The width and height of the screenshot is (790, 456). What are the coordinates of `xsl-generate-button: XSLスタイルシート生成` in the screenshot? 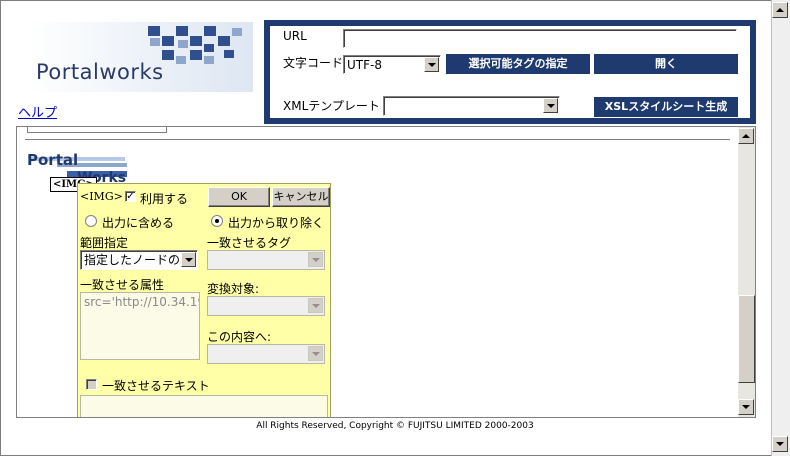 It's located at (666, 107).